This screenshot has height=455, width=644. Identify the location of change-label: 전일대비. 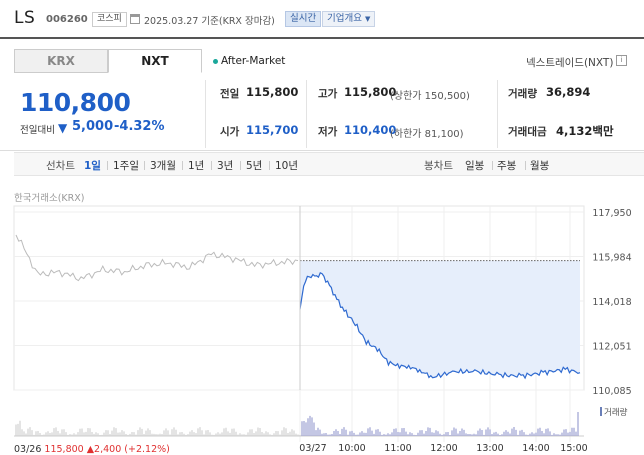
(37, 130).